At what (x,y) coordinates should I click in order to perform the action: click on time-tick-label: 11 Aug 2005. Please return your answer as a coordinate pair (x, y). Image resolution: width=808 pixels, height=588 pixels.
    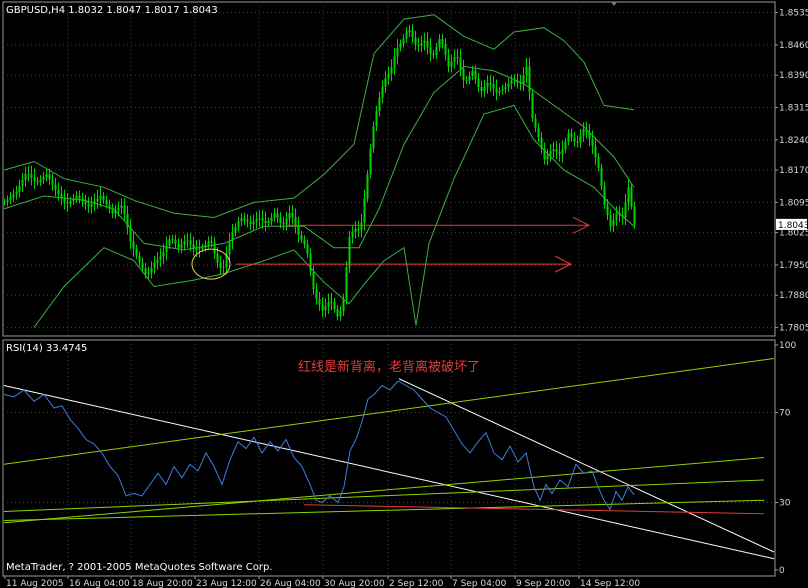
    Looking at the image, I should click on (35, 583).